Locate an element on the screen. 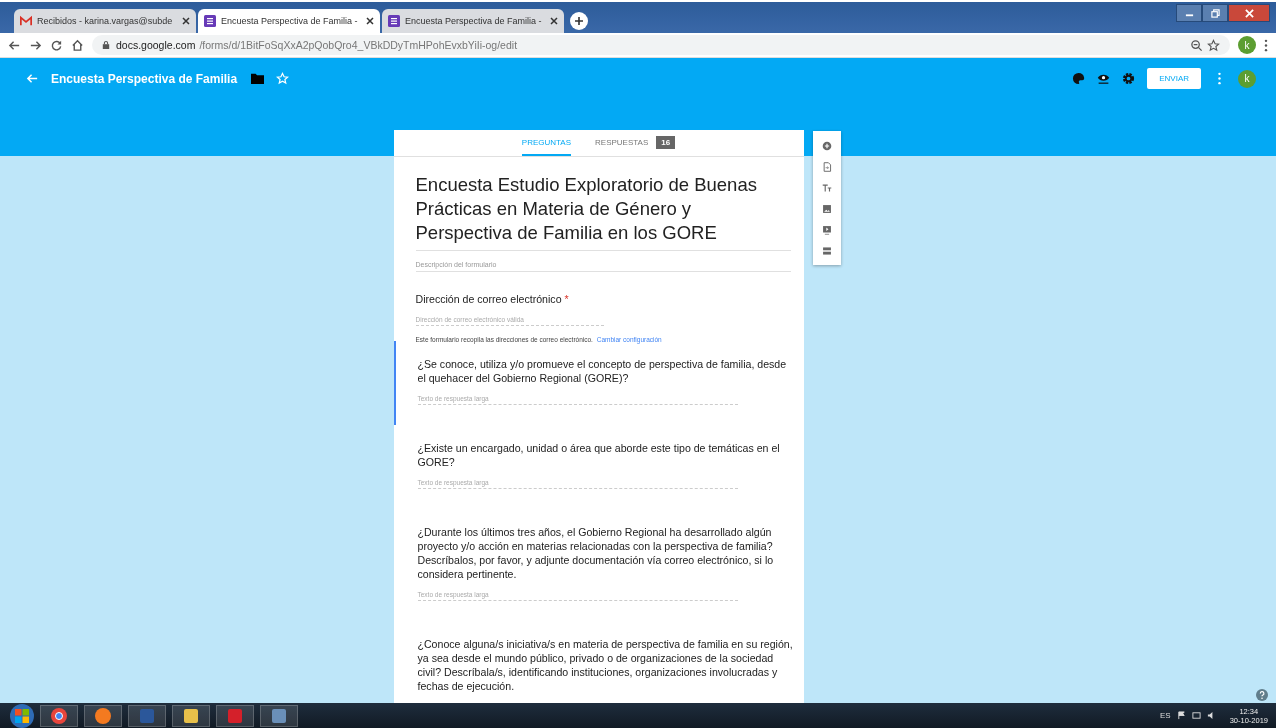 Image resolution: width=1276 pixels, height=728 pixels. language-indicator: ES is located at coordinates (1165, 715).